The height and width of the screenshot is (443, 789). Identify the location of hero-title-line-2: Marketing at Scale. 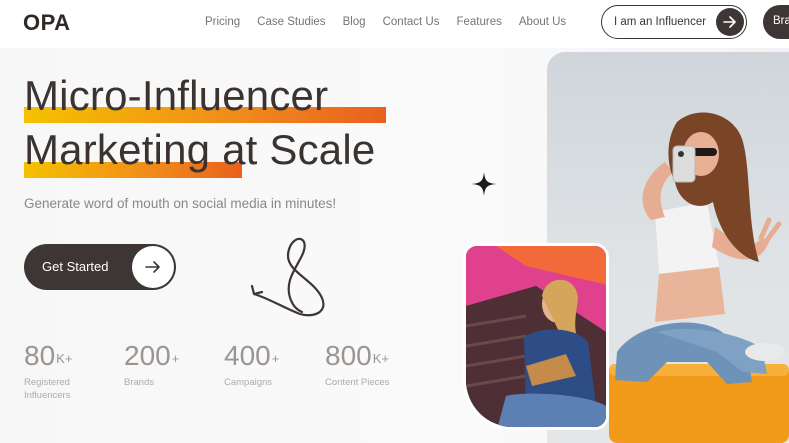
(200, 149).